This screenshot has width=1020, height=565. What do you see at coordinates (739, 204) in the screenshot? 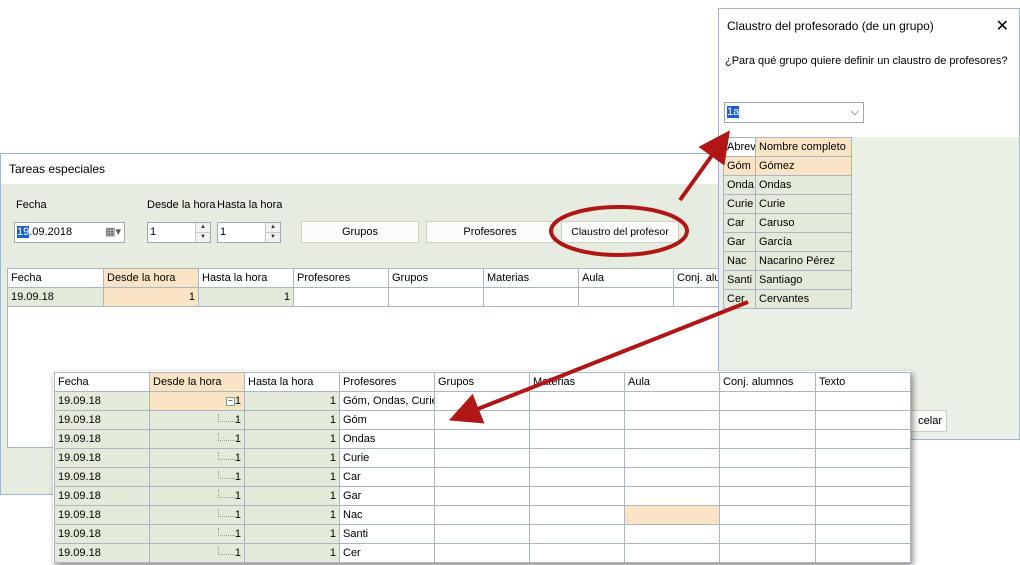
I see `teacher-abbrev: Curie` at bounding box center [739, 204].